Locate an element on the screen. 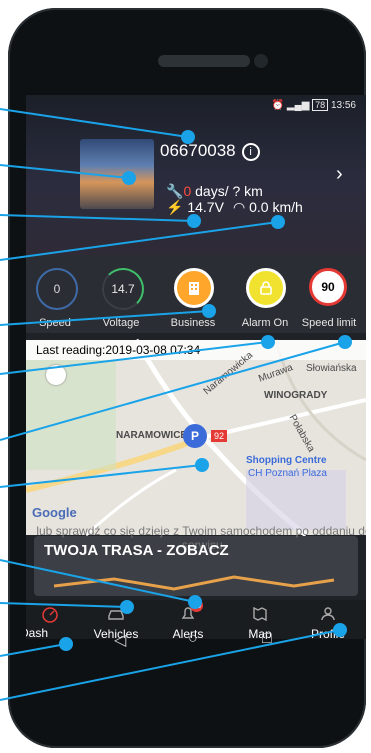 The height and width of the screenshot is (753, 371). days-km: 🔧0 days/ ? km is located at coordinates (214, 191).